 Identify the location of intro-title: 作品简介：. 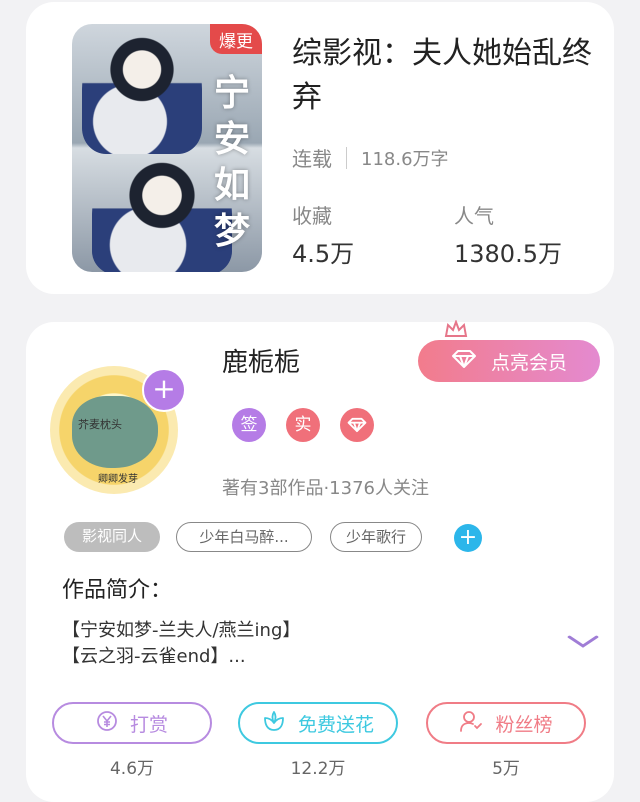
(117, 590).